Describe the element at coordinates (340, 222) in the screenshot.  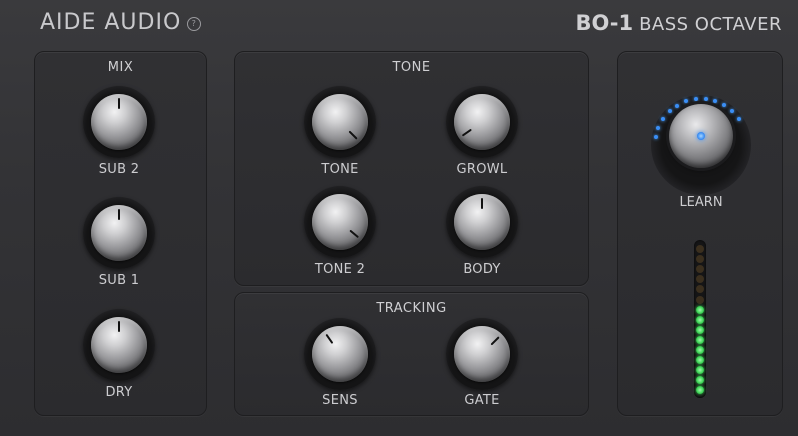
I see `tone2-knob` at that location.